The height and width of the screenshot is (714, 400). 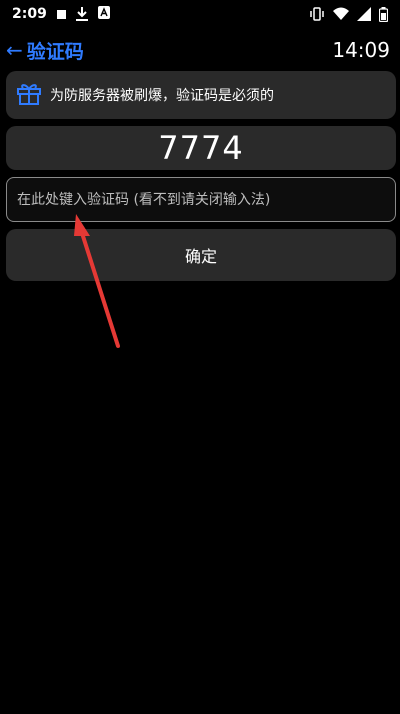 I want to click on status-left: 2:09, so click(x=61, y=14).